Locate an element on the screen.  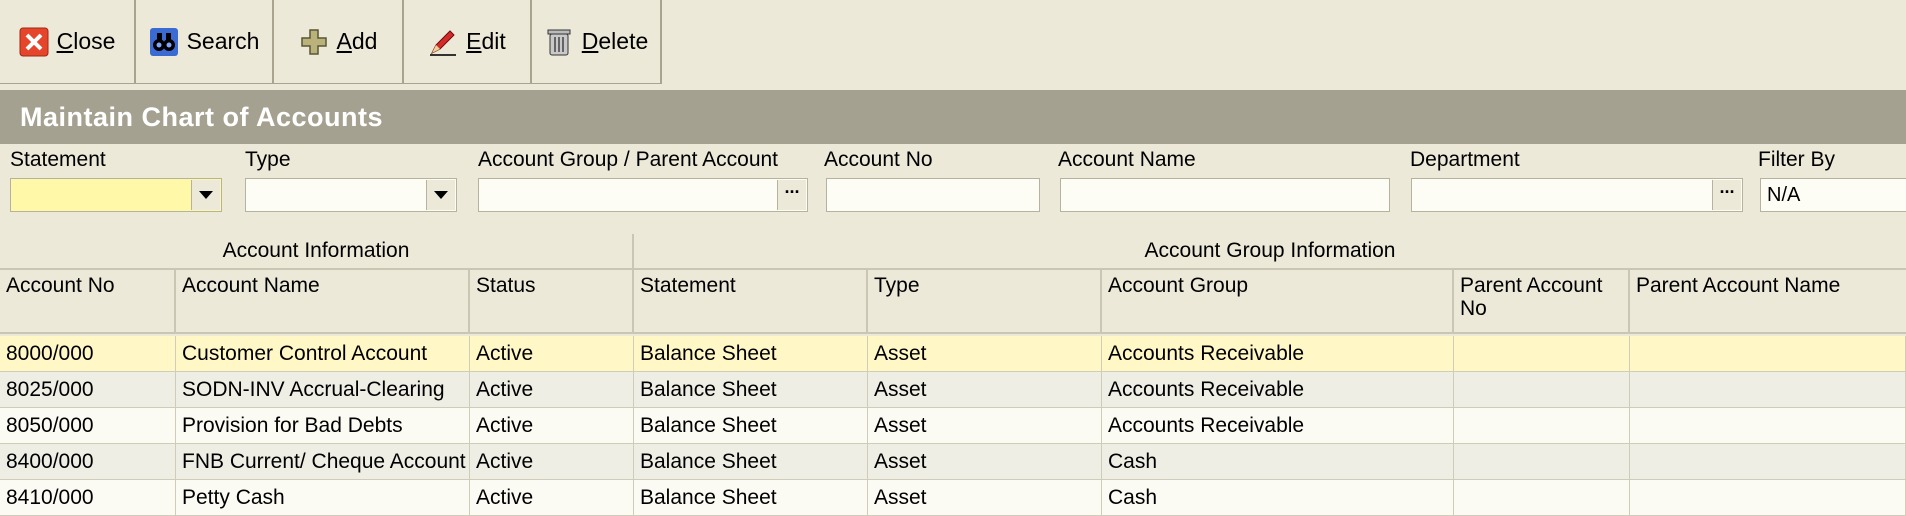
account-group-field: ··· is located at coordinates (643, 195).